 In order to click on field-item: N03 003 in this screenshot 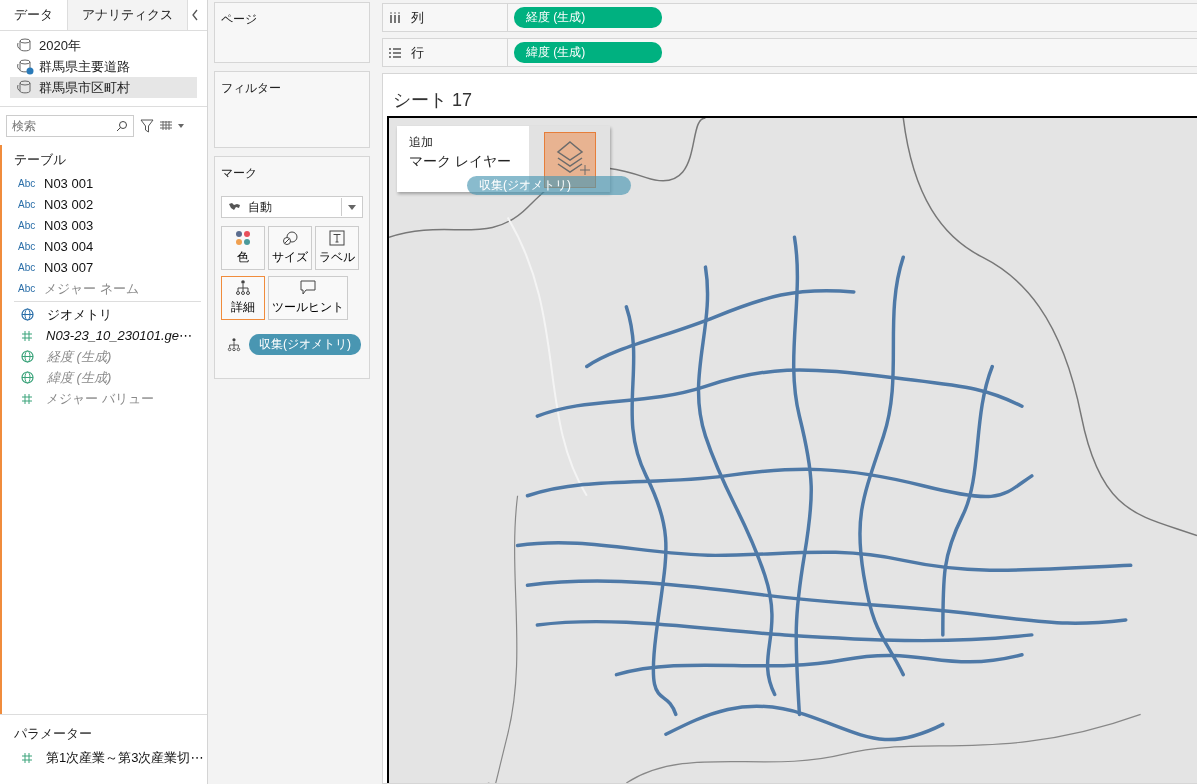, I will do `click(69, 225)`.